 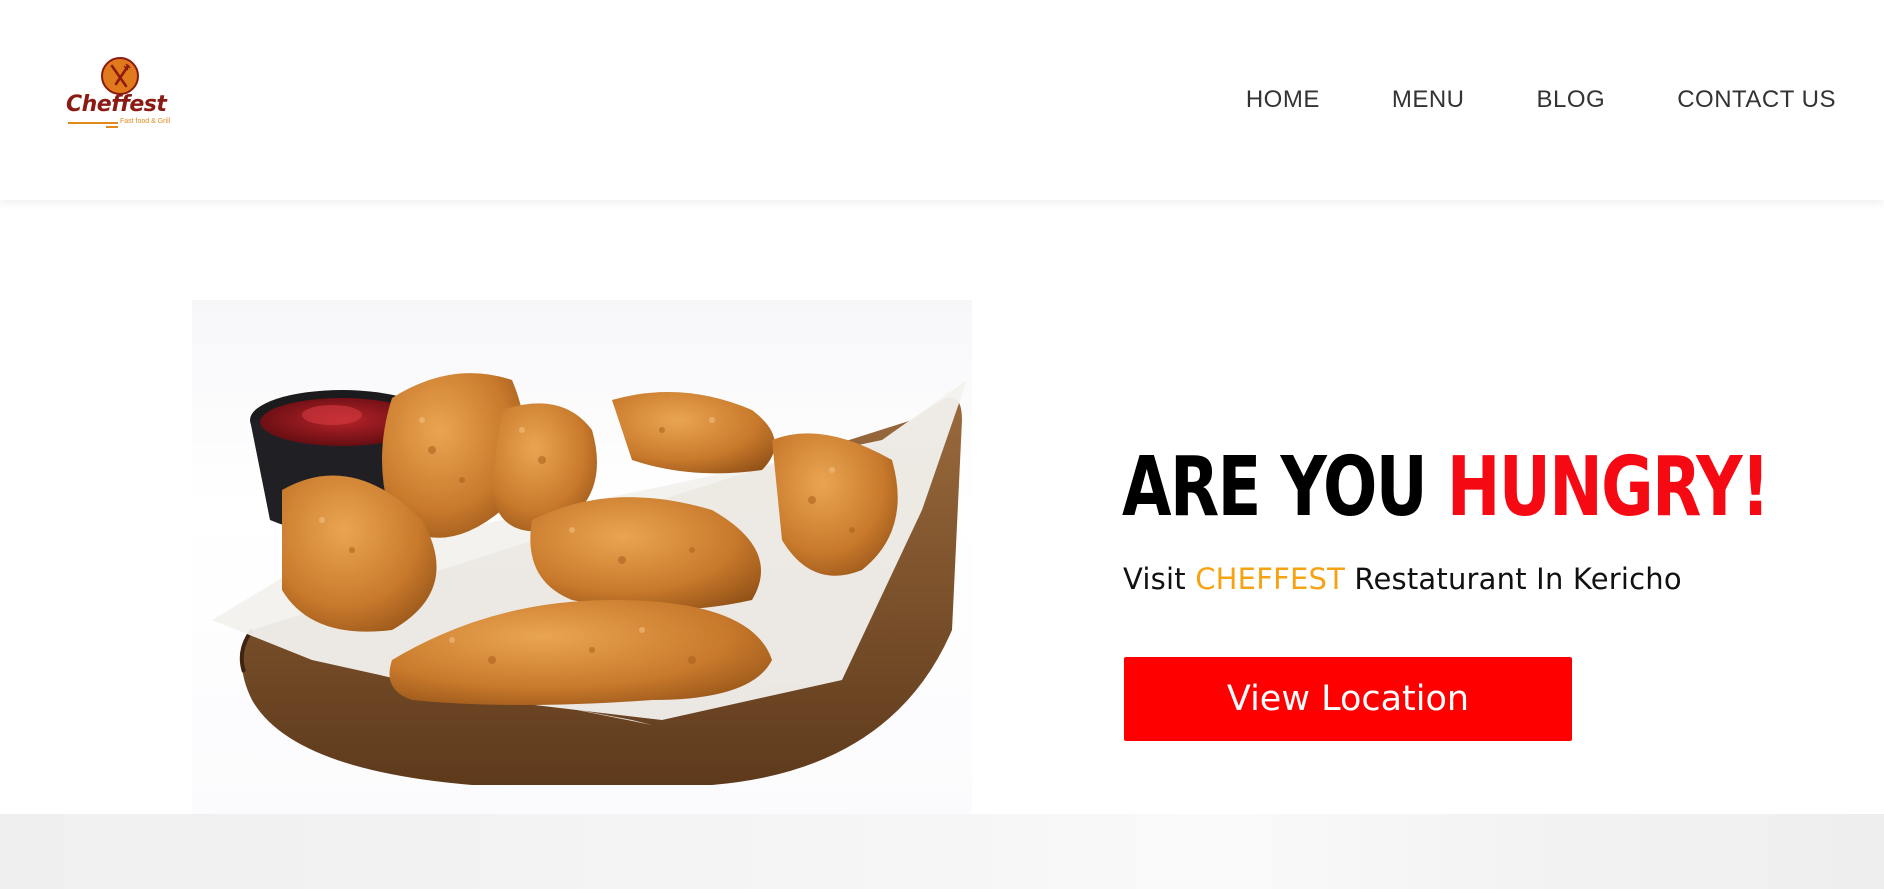 What do you see at coordinates (1283, 100) in the screenshot?
I see `nav-item-home: HOME` at bounding box center [1283, 100].